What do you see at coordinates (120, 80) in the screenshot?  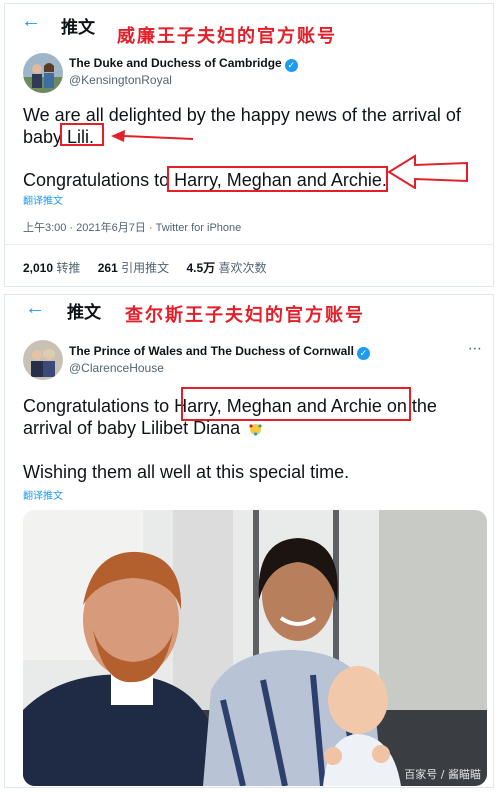 I see `account-handle: @KensingtonRoyal` at bounding box center [120, 80].